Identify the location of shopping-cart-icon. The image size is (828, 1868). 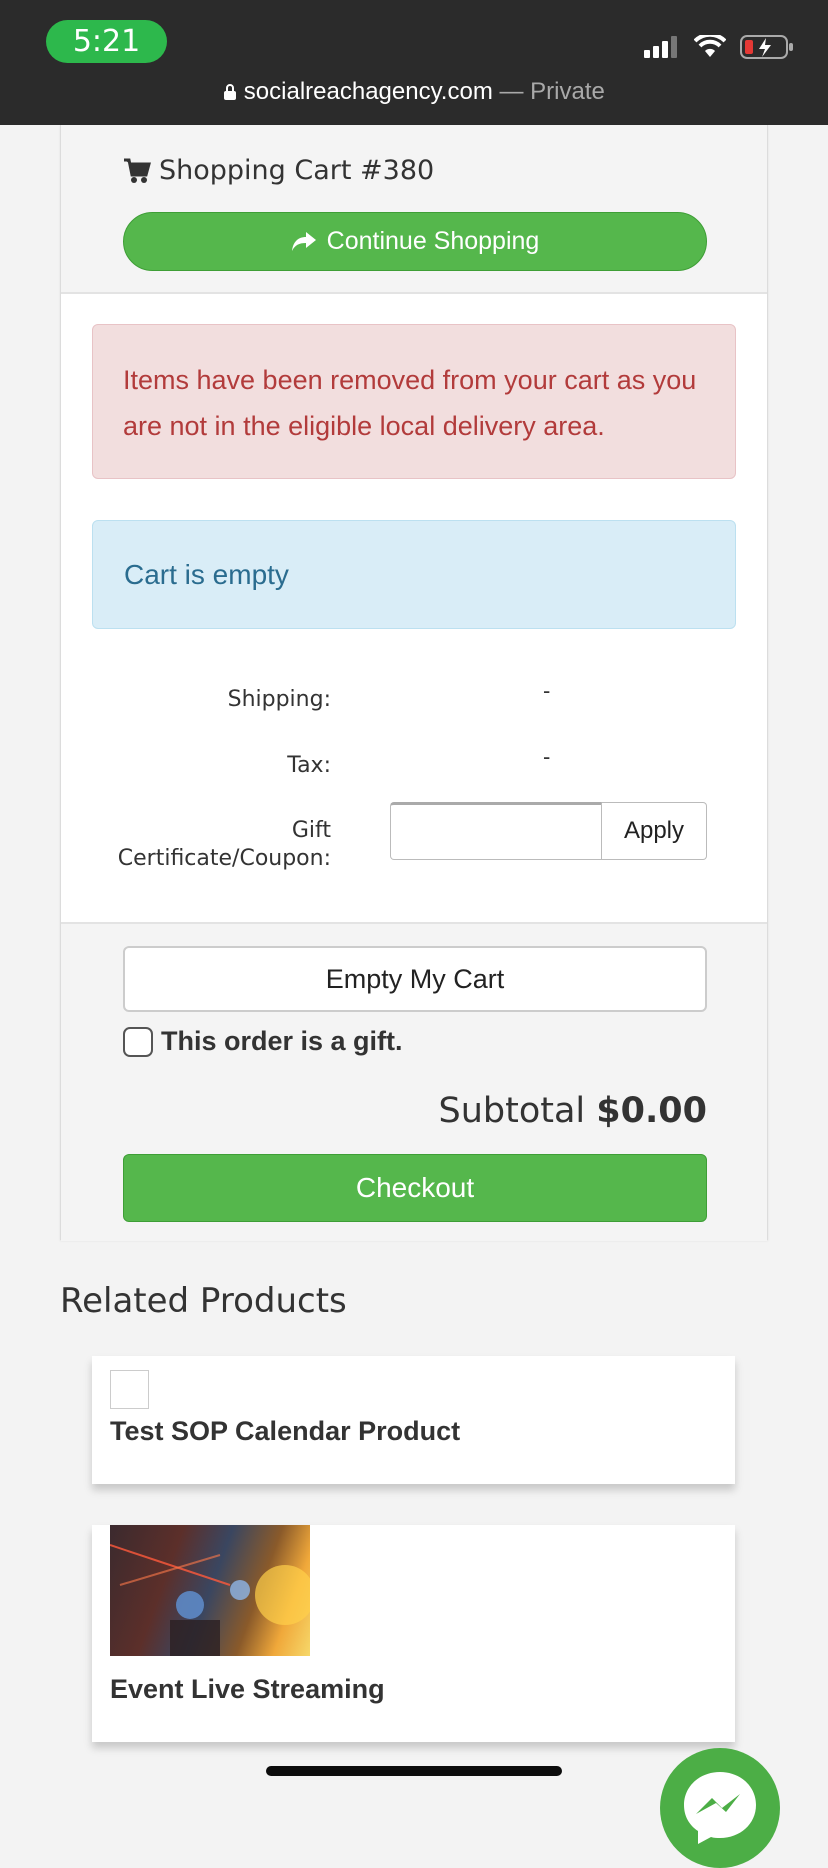
(137, 170).